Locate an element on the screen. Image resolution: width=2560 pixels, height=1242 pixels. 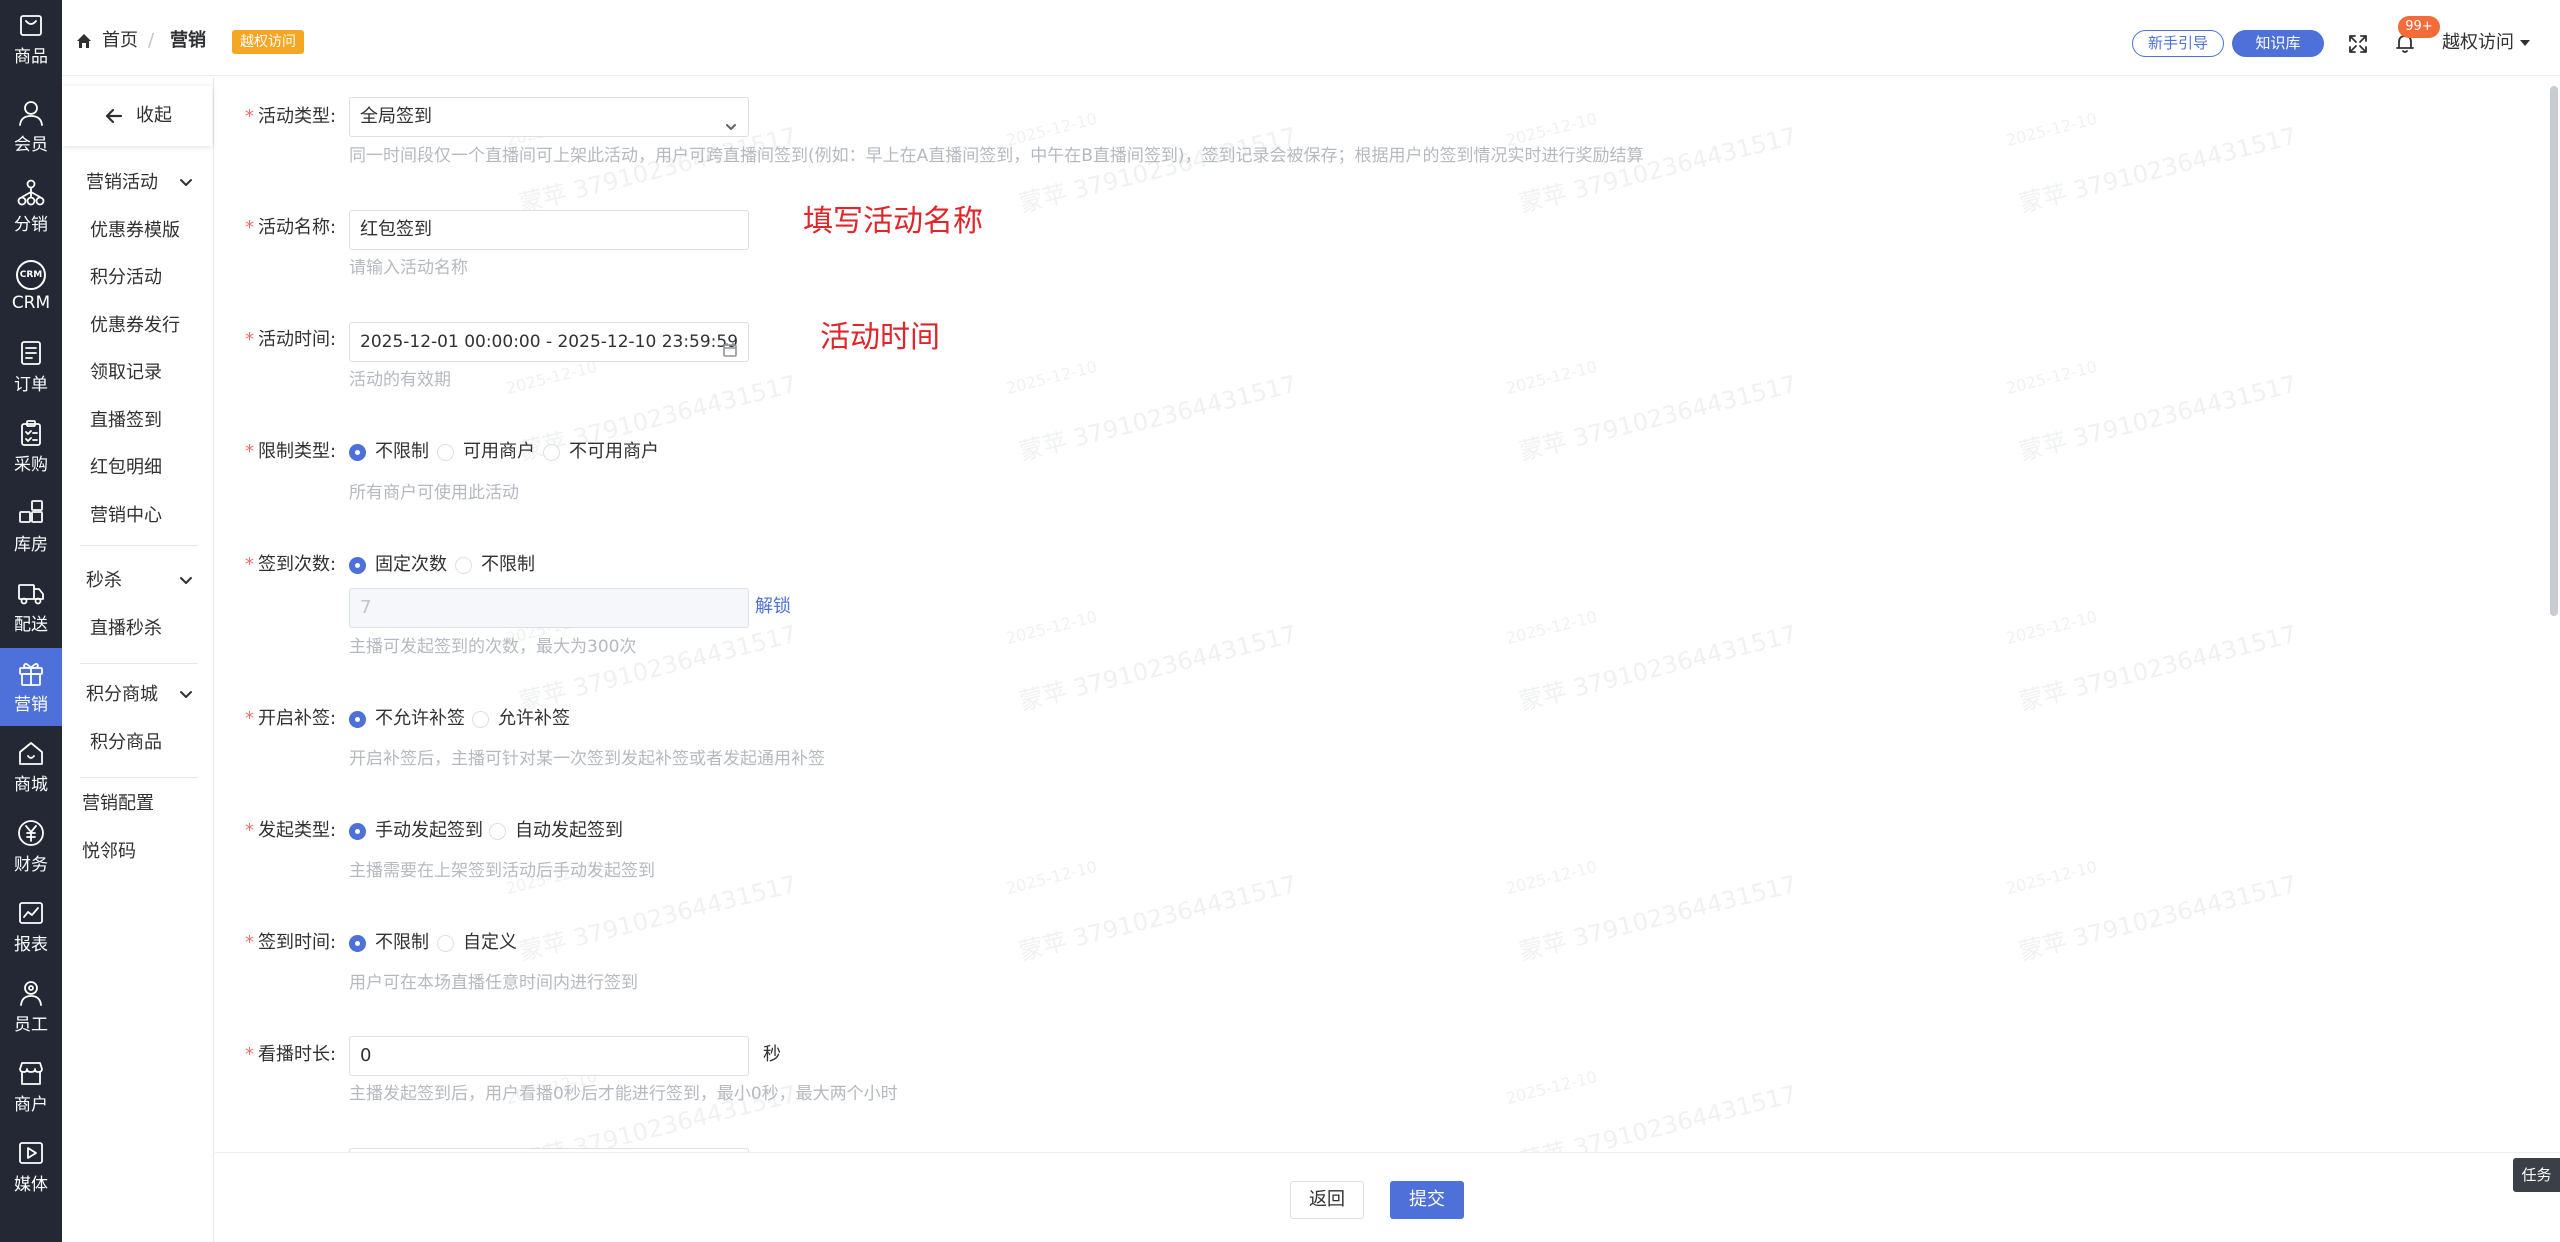
gift-icon is located at coordinates (31, 675).